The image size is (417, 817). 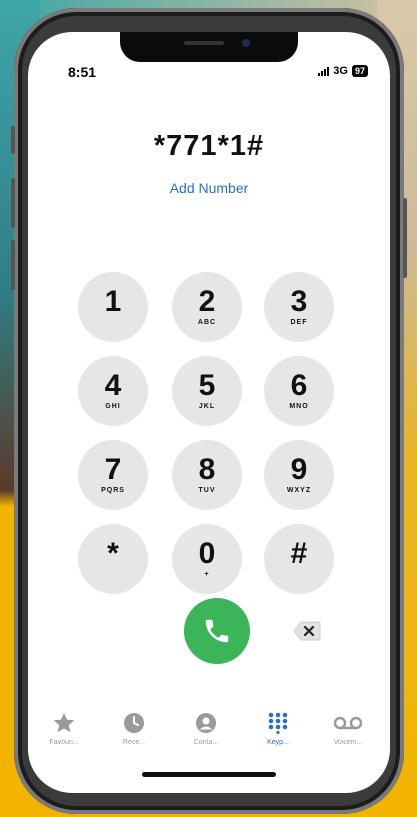 I want to click on key-1: 1, so click(x=113, y=307).